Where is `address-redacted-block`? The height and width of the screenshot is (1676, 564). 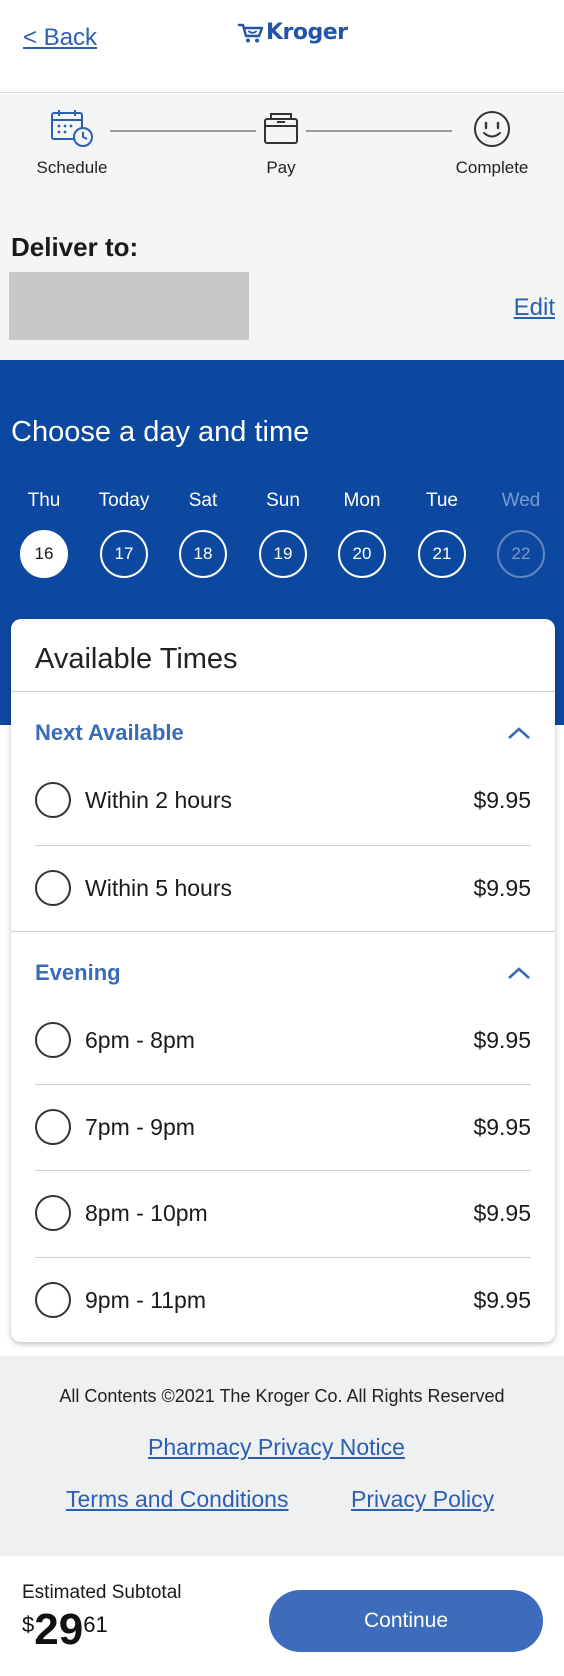
address-redacted-block is located at coordinates (129, 306).